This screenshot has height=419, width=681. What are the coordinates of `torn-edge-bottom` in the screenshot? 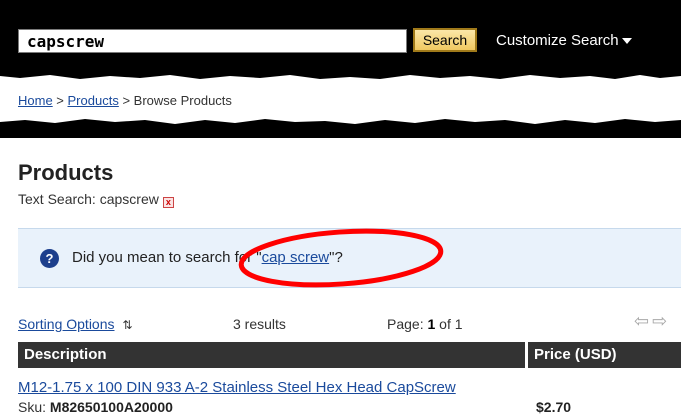 It's located at (340, 128).